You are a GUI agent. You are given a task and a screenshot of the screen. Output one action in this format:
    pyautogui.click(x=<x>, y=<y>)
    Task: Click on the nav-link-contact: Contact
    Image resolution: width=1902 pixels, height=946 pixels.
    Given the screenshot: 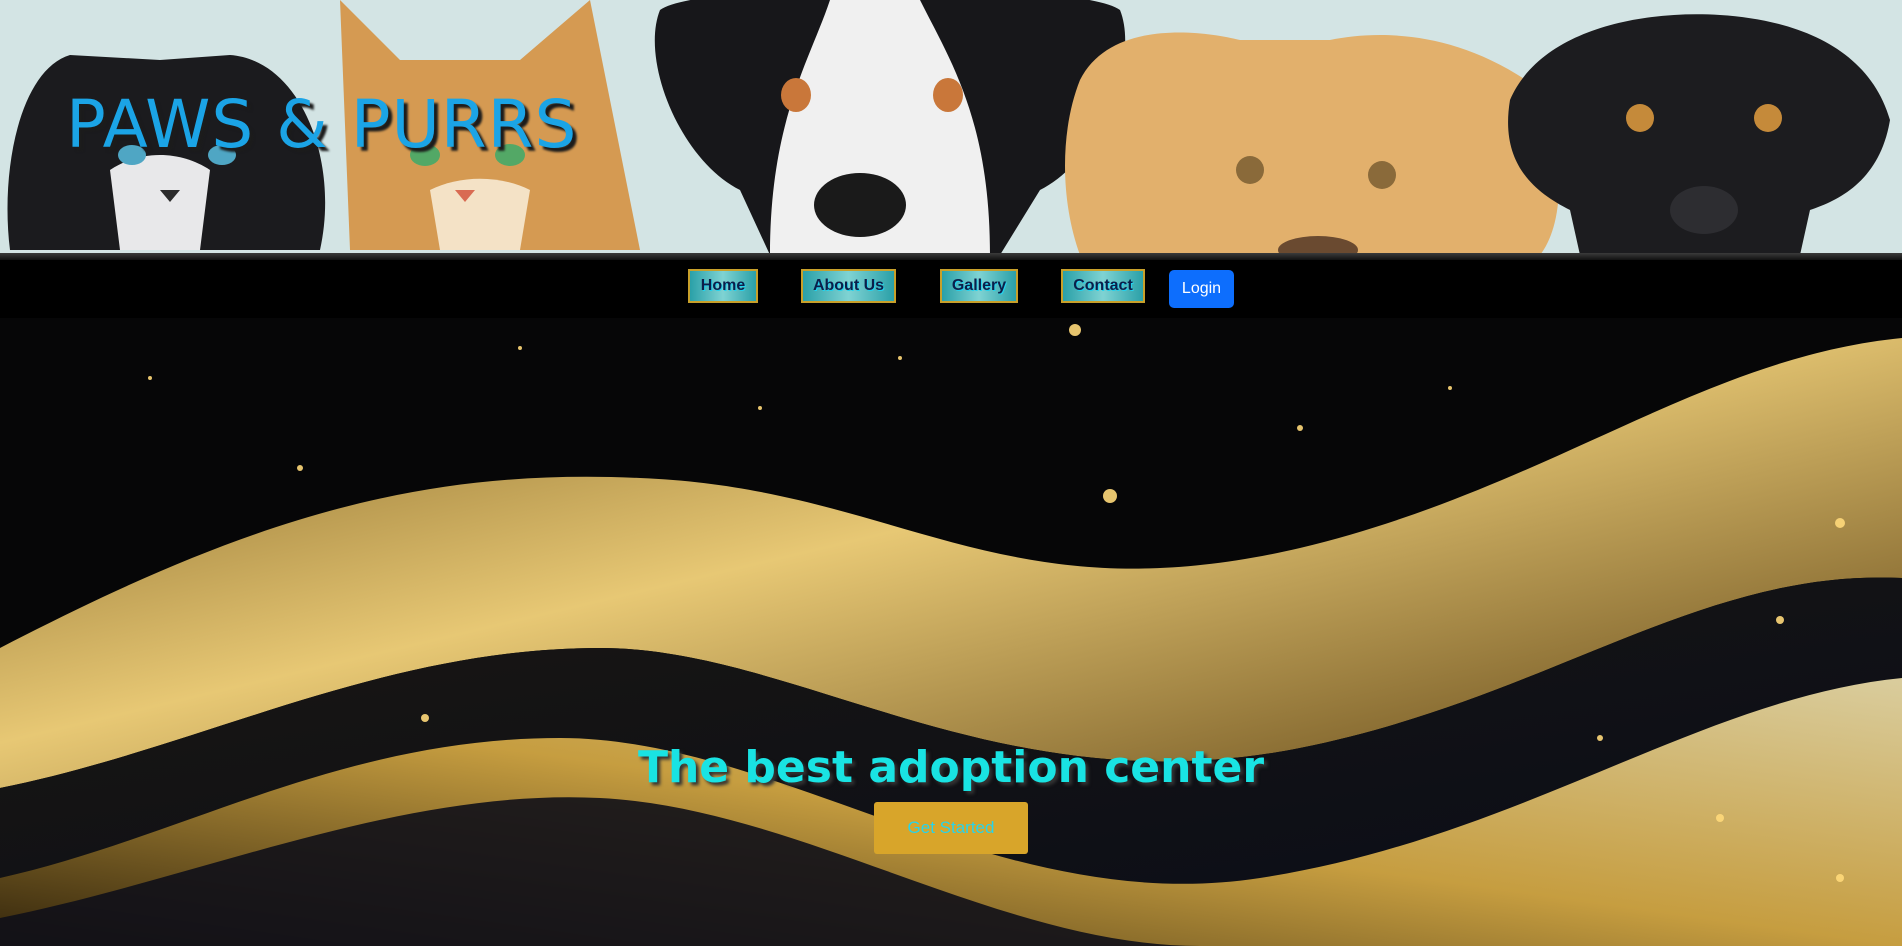 What is the action you would take?
    pyautogui.click(x=1103, y=286)
    